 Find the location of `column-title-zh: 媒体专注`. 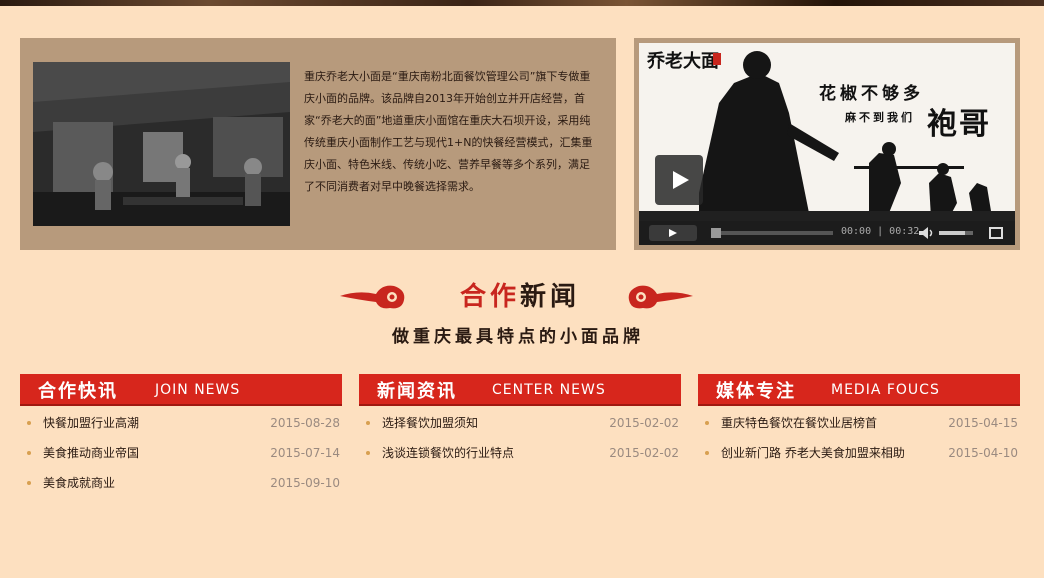

column-title-zh: 媒体专注 is located at coordinates (756, 391).